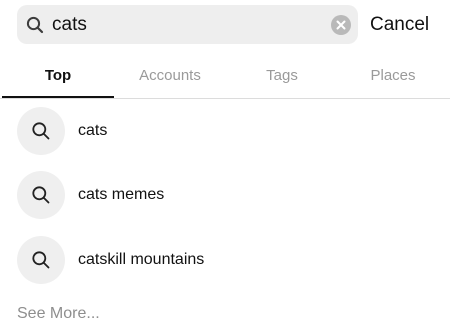  What do you see at coordinates (170, 77) in the screenshot?
I see `tab-accounts: Accounts` at bounding box center [170, 77].